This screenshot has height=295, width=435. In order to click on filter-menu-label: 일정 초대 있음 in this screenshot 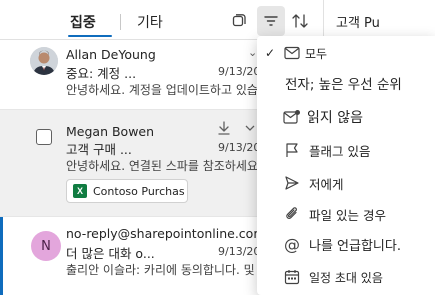, I will do `click(346, 277)`.